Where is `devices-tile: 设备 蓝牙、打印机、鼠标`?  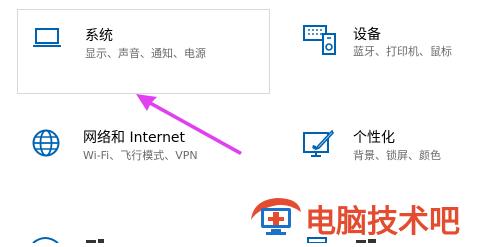
devices-tile: 设备 蓝牙、打印机、鼠标 is located at coordinates (392, 47).